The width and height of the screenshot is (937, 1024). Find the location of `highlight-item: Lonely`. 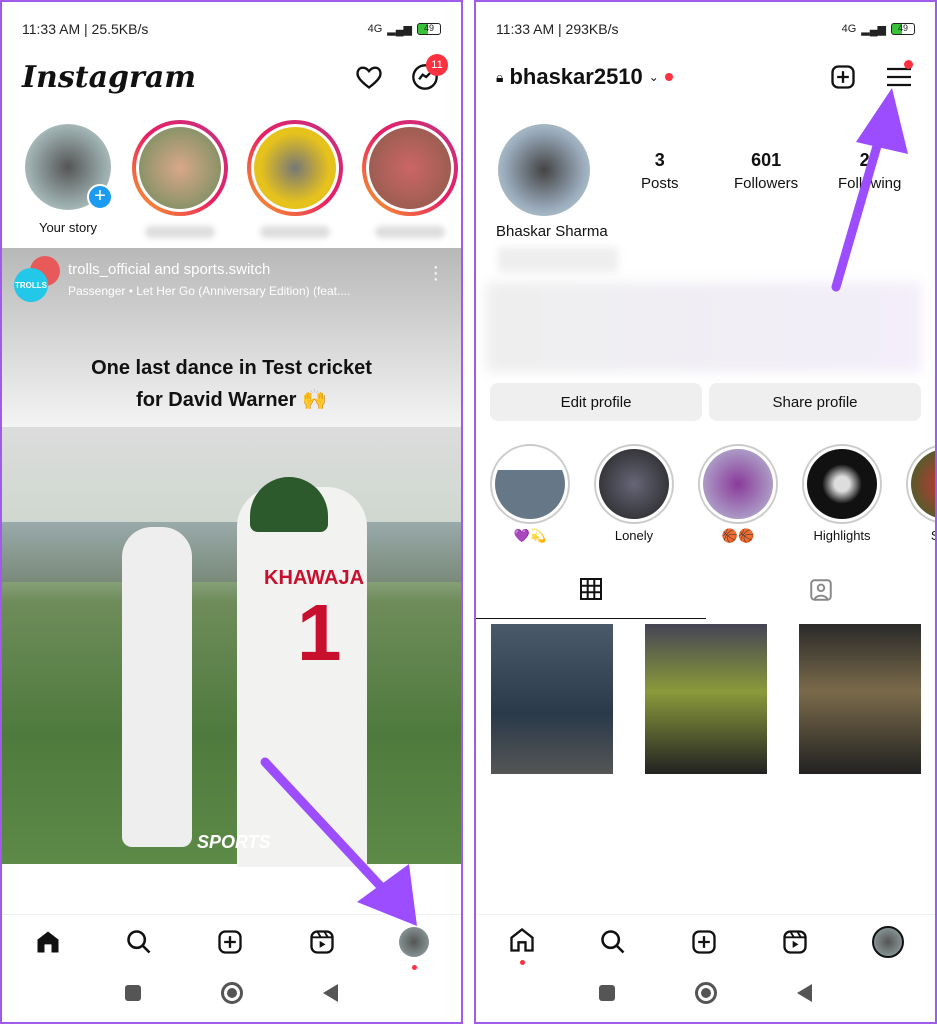

highlight-item: Lonely is located at coordinates (634, 493).